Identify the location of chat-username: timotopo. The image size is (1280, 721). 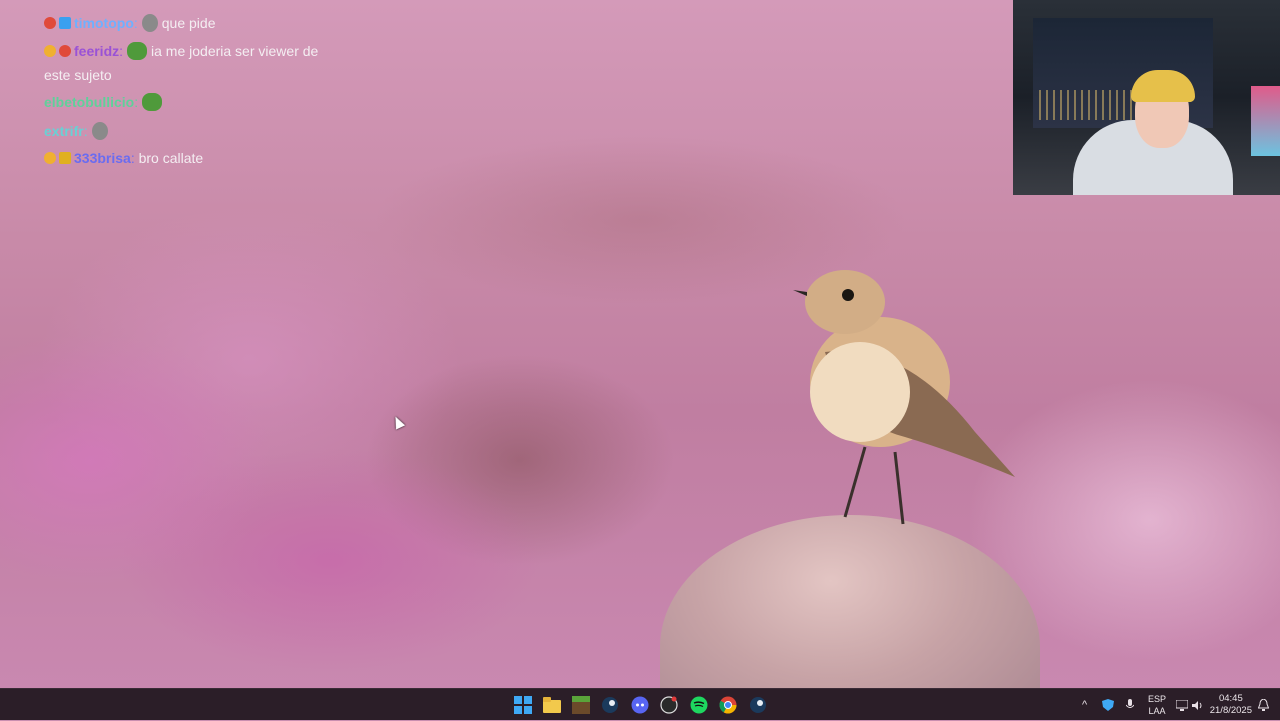
(104, 23).